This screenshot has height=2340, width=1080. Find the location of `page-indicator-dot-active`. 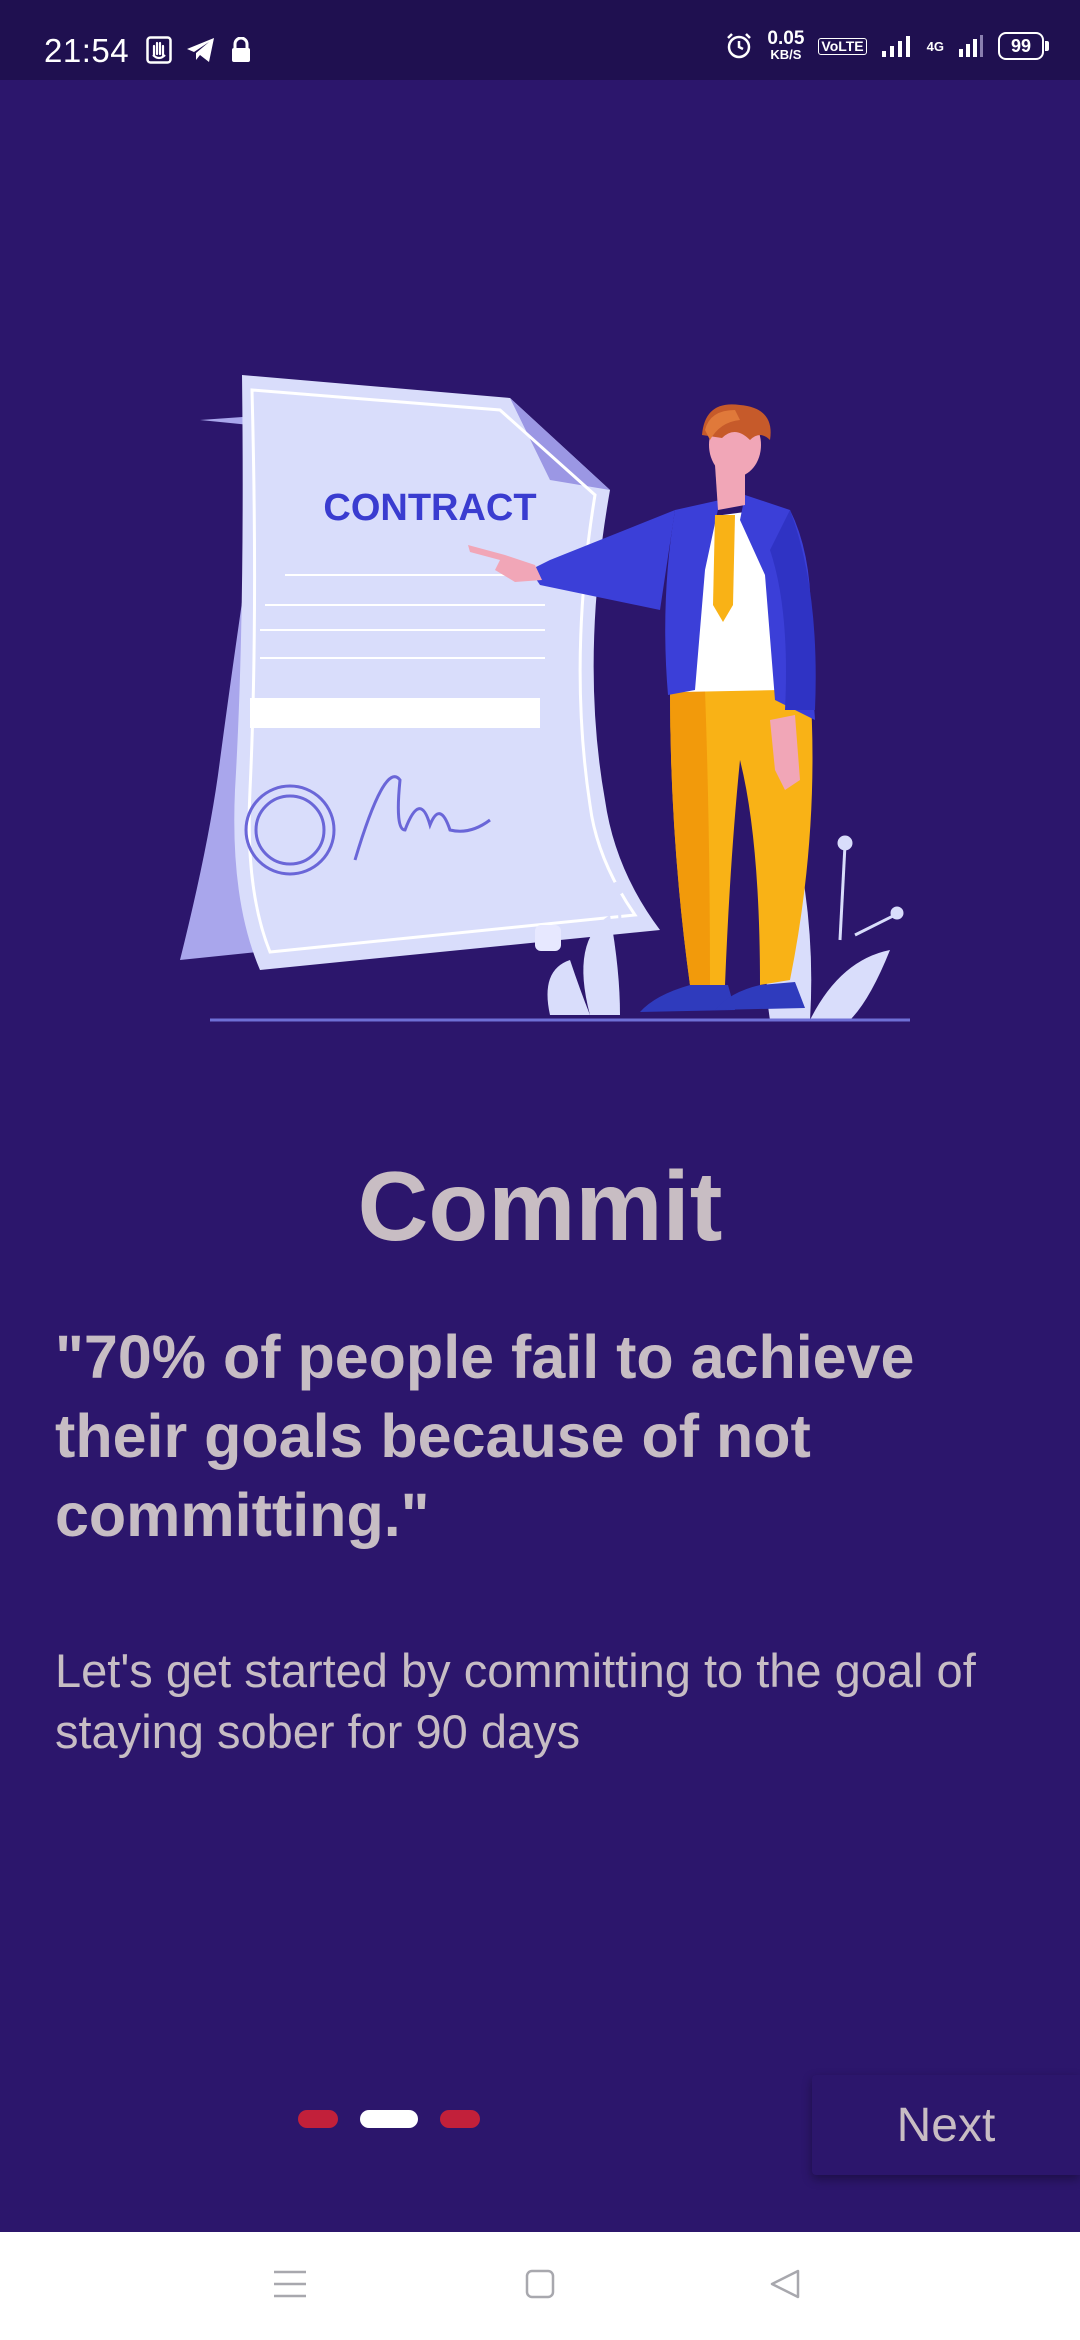

page-indicator-dot-active is located at coordinates (389, 2119).